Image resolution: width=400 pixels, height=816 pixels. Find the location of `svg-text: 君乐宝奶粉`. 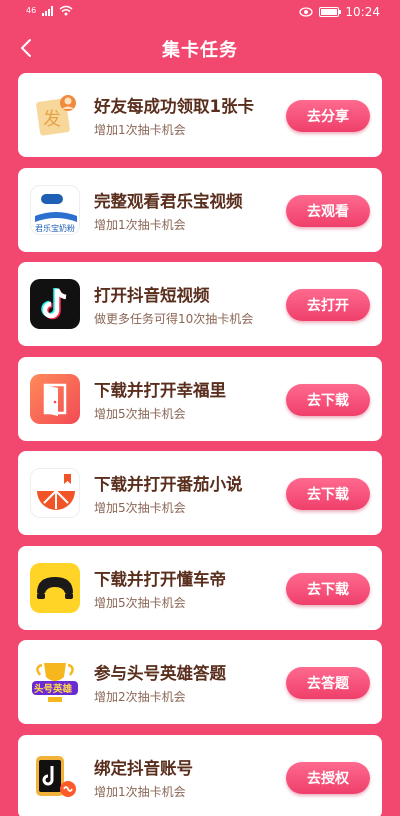

svg-text: 君乐宝奶粉 is located at coordinates (55, 228).